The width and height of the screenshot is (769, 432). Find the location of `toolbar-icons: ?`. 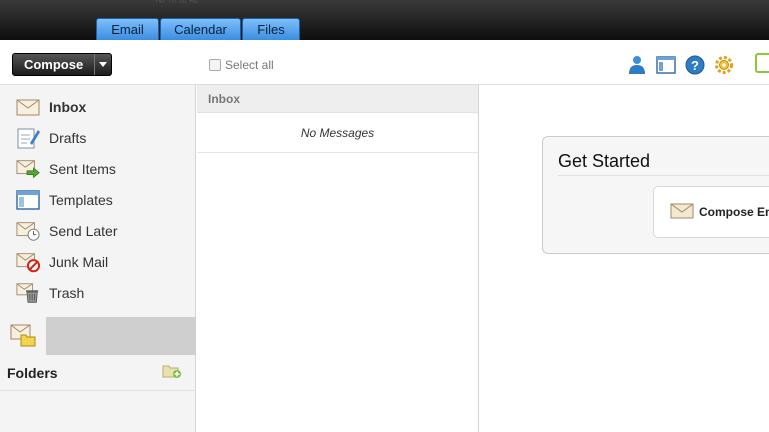

toolbar-icons: ? is located at coordinates (680, 65).